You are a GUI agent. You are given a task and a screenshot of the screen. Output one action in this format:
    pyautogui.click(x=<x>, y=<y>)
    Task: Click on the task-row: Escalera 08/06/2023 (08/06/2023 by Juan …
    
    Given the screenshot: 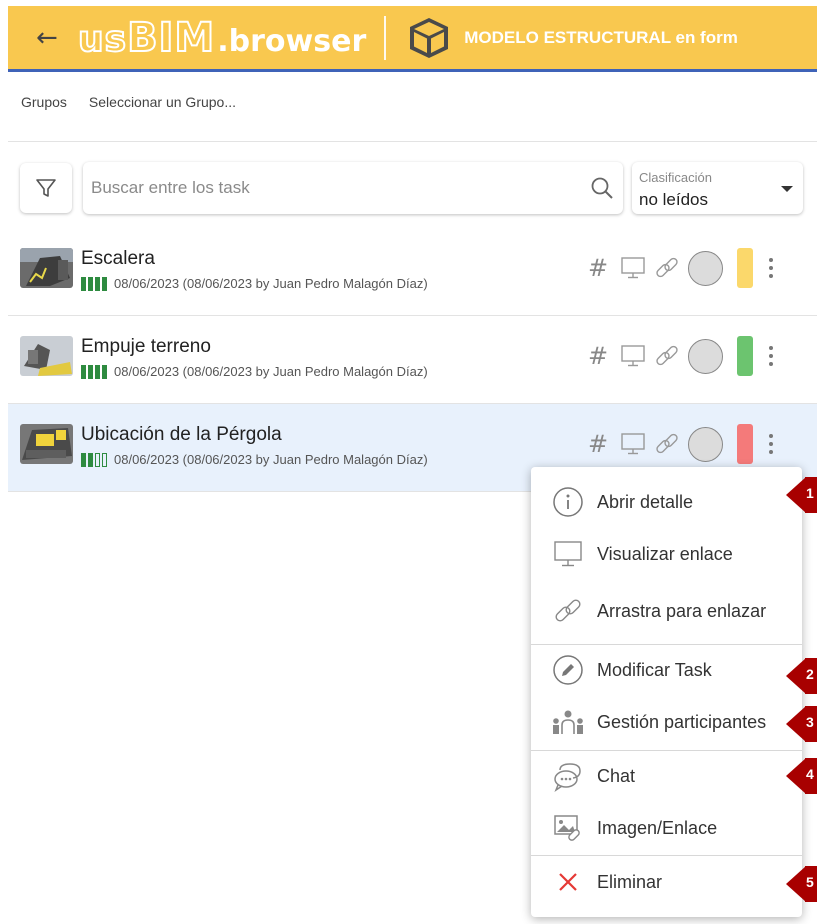 What is the action you would take?
    pyautogui.click(x=412, y=272)
    